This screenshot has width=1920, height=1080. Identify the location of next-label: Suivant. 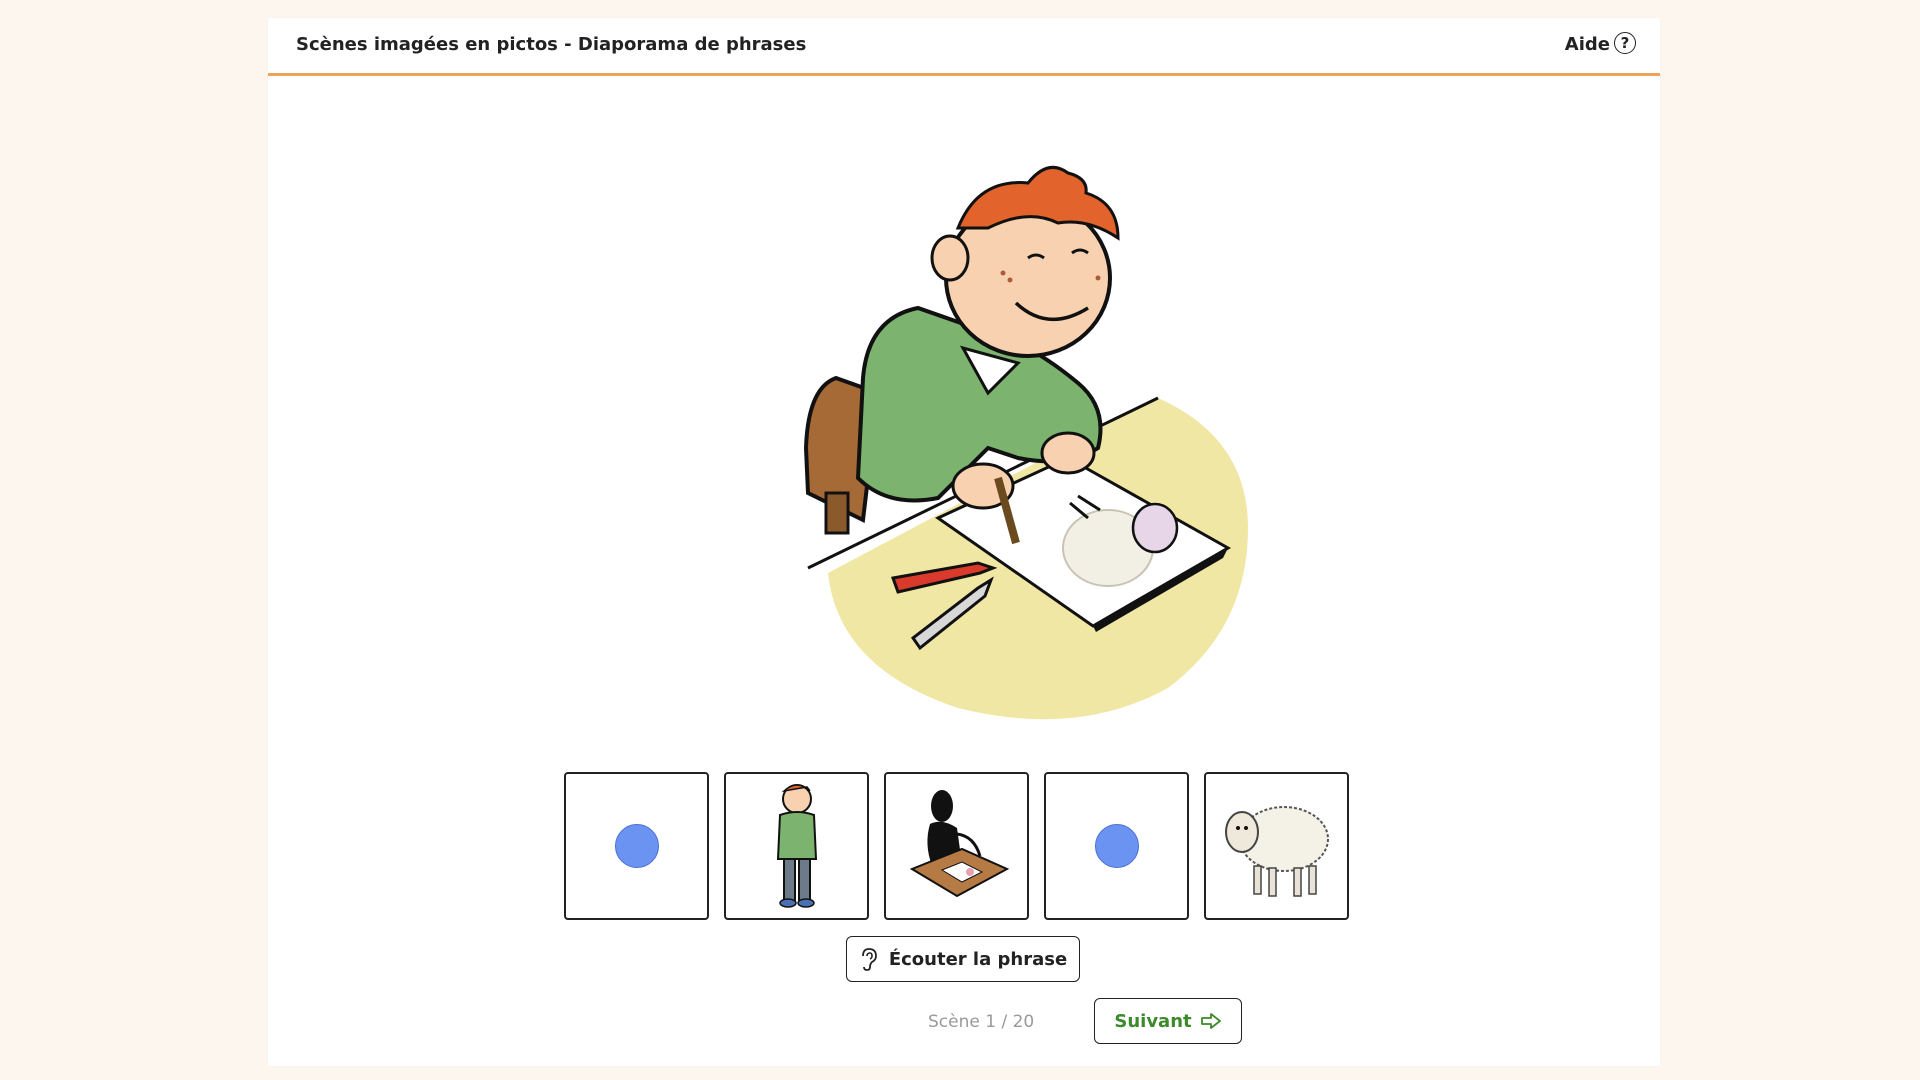
(1153, 1021).